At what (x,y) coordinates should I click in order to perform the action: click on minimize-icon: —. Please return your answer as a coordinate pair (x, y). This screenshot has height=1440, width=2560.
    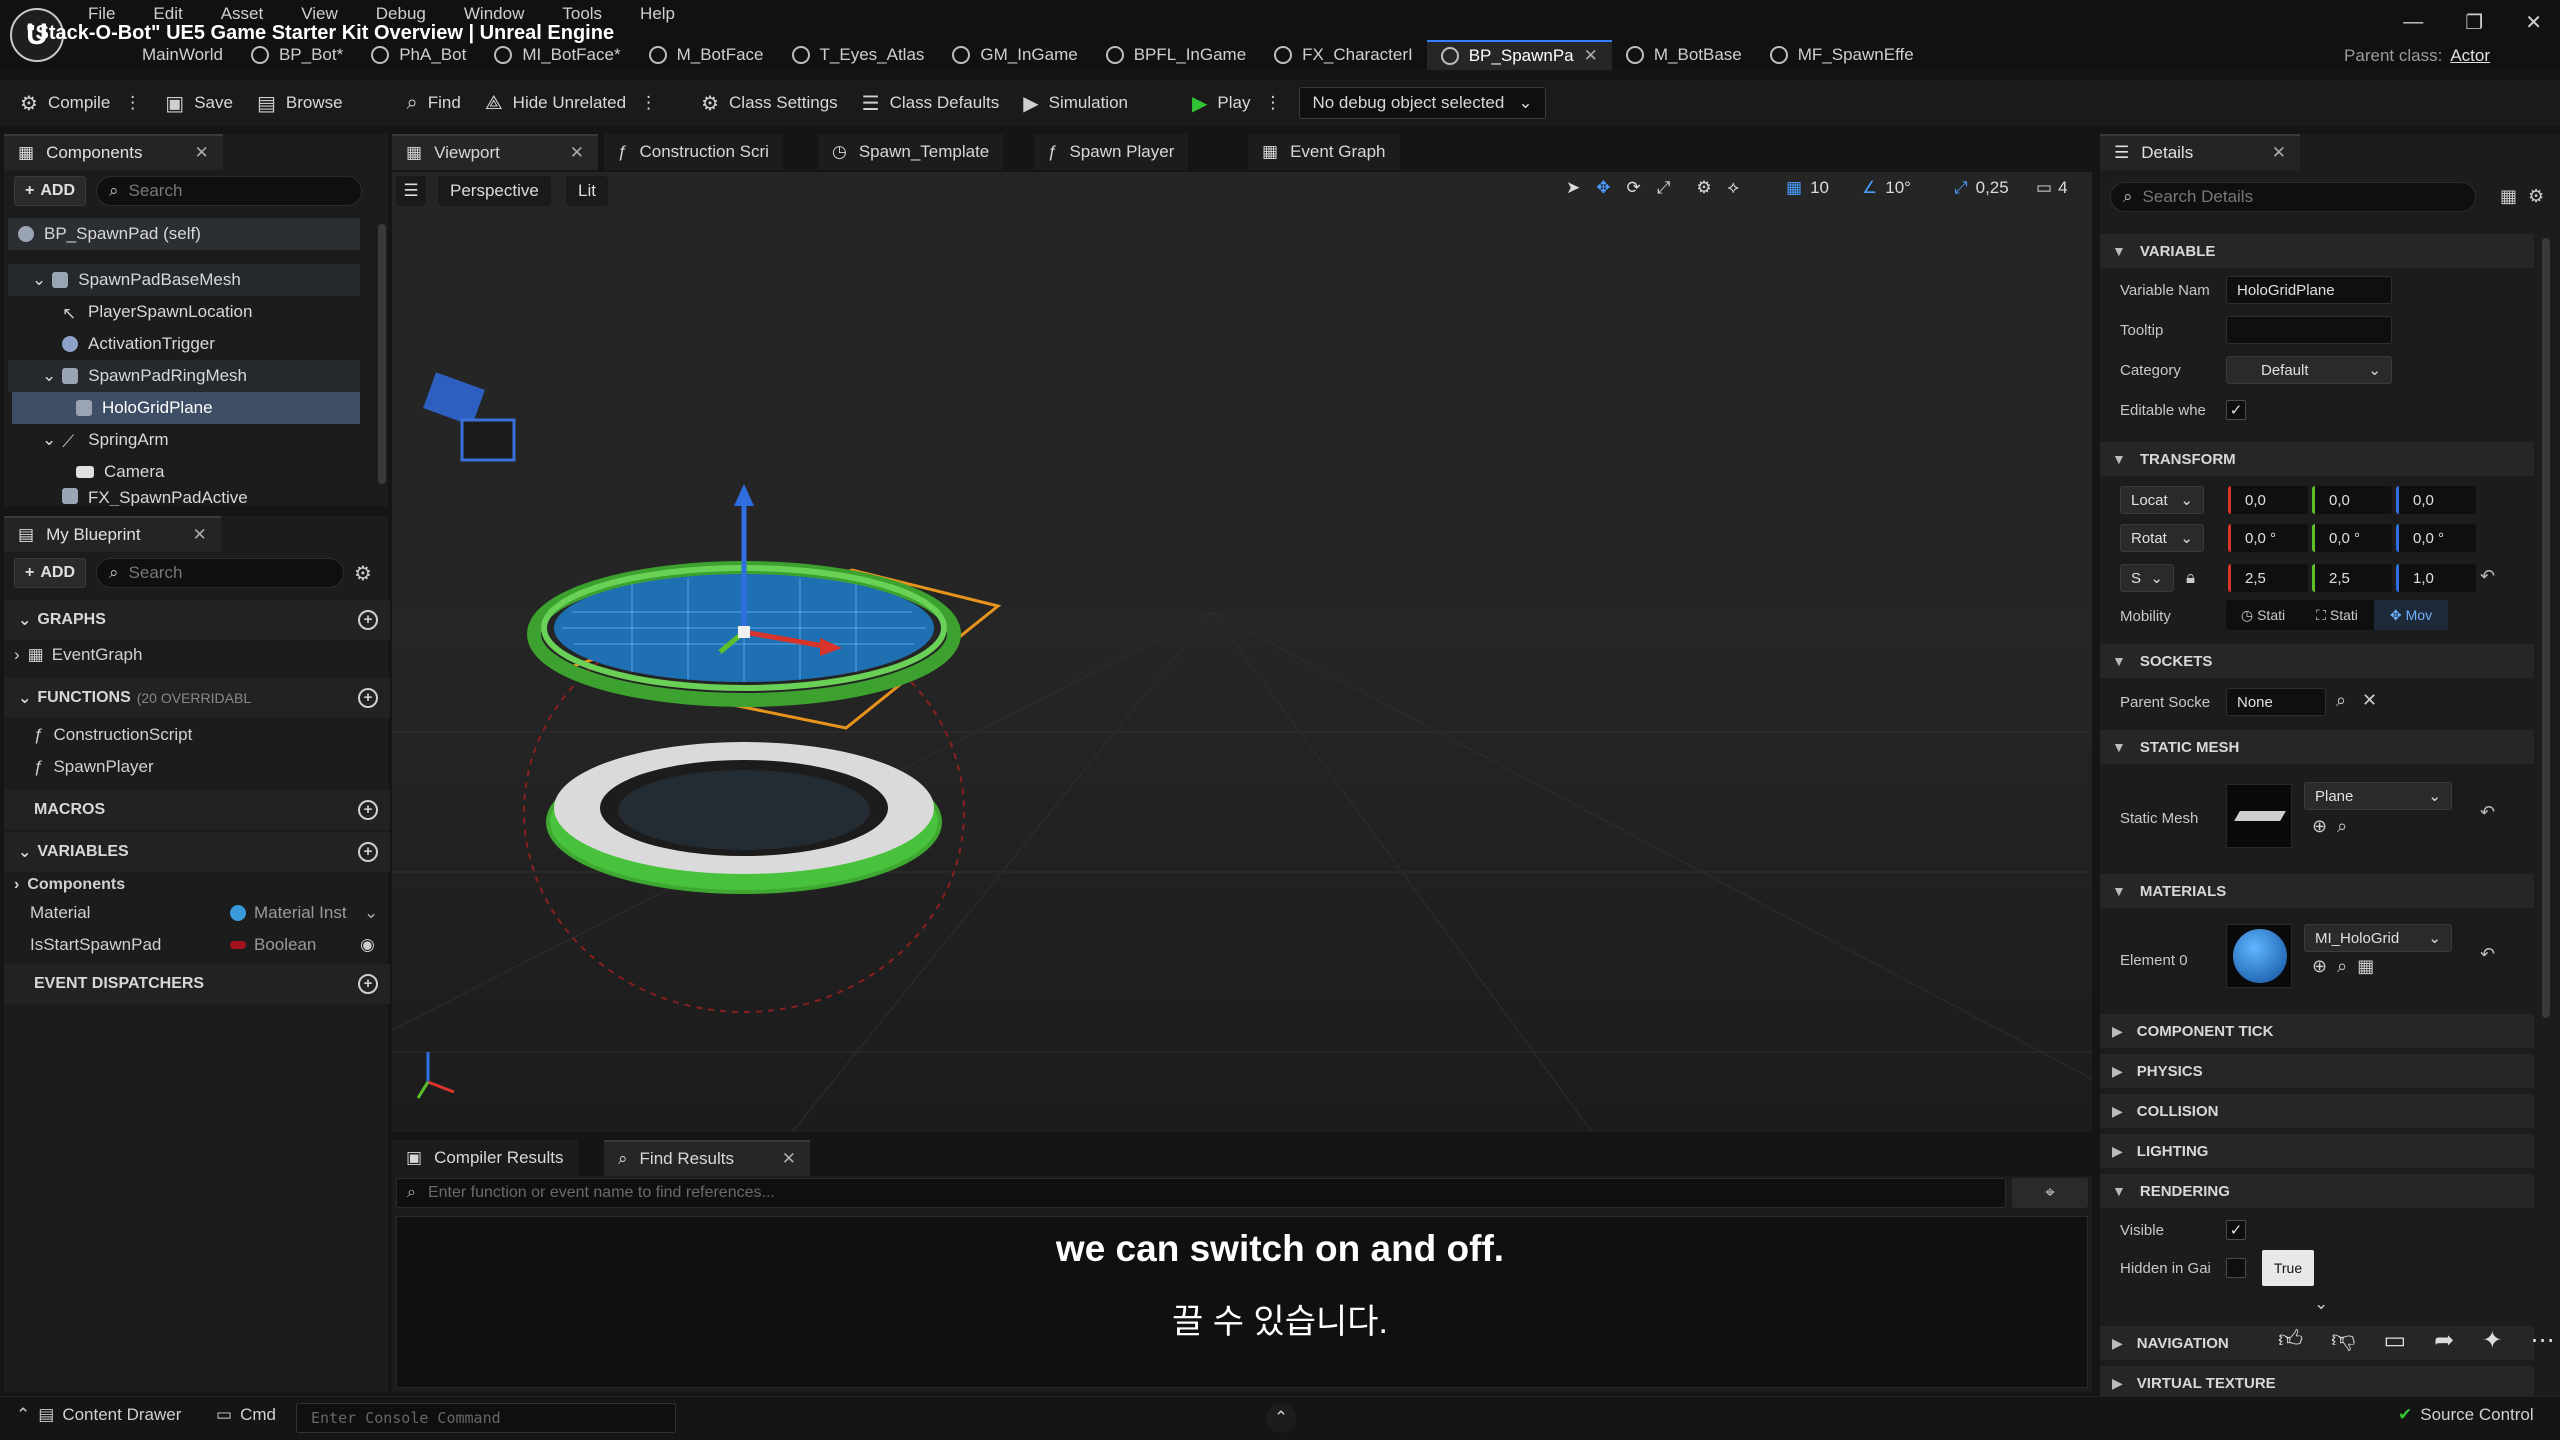
    Looking at the image, I should click on (2413, 22).